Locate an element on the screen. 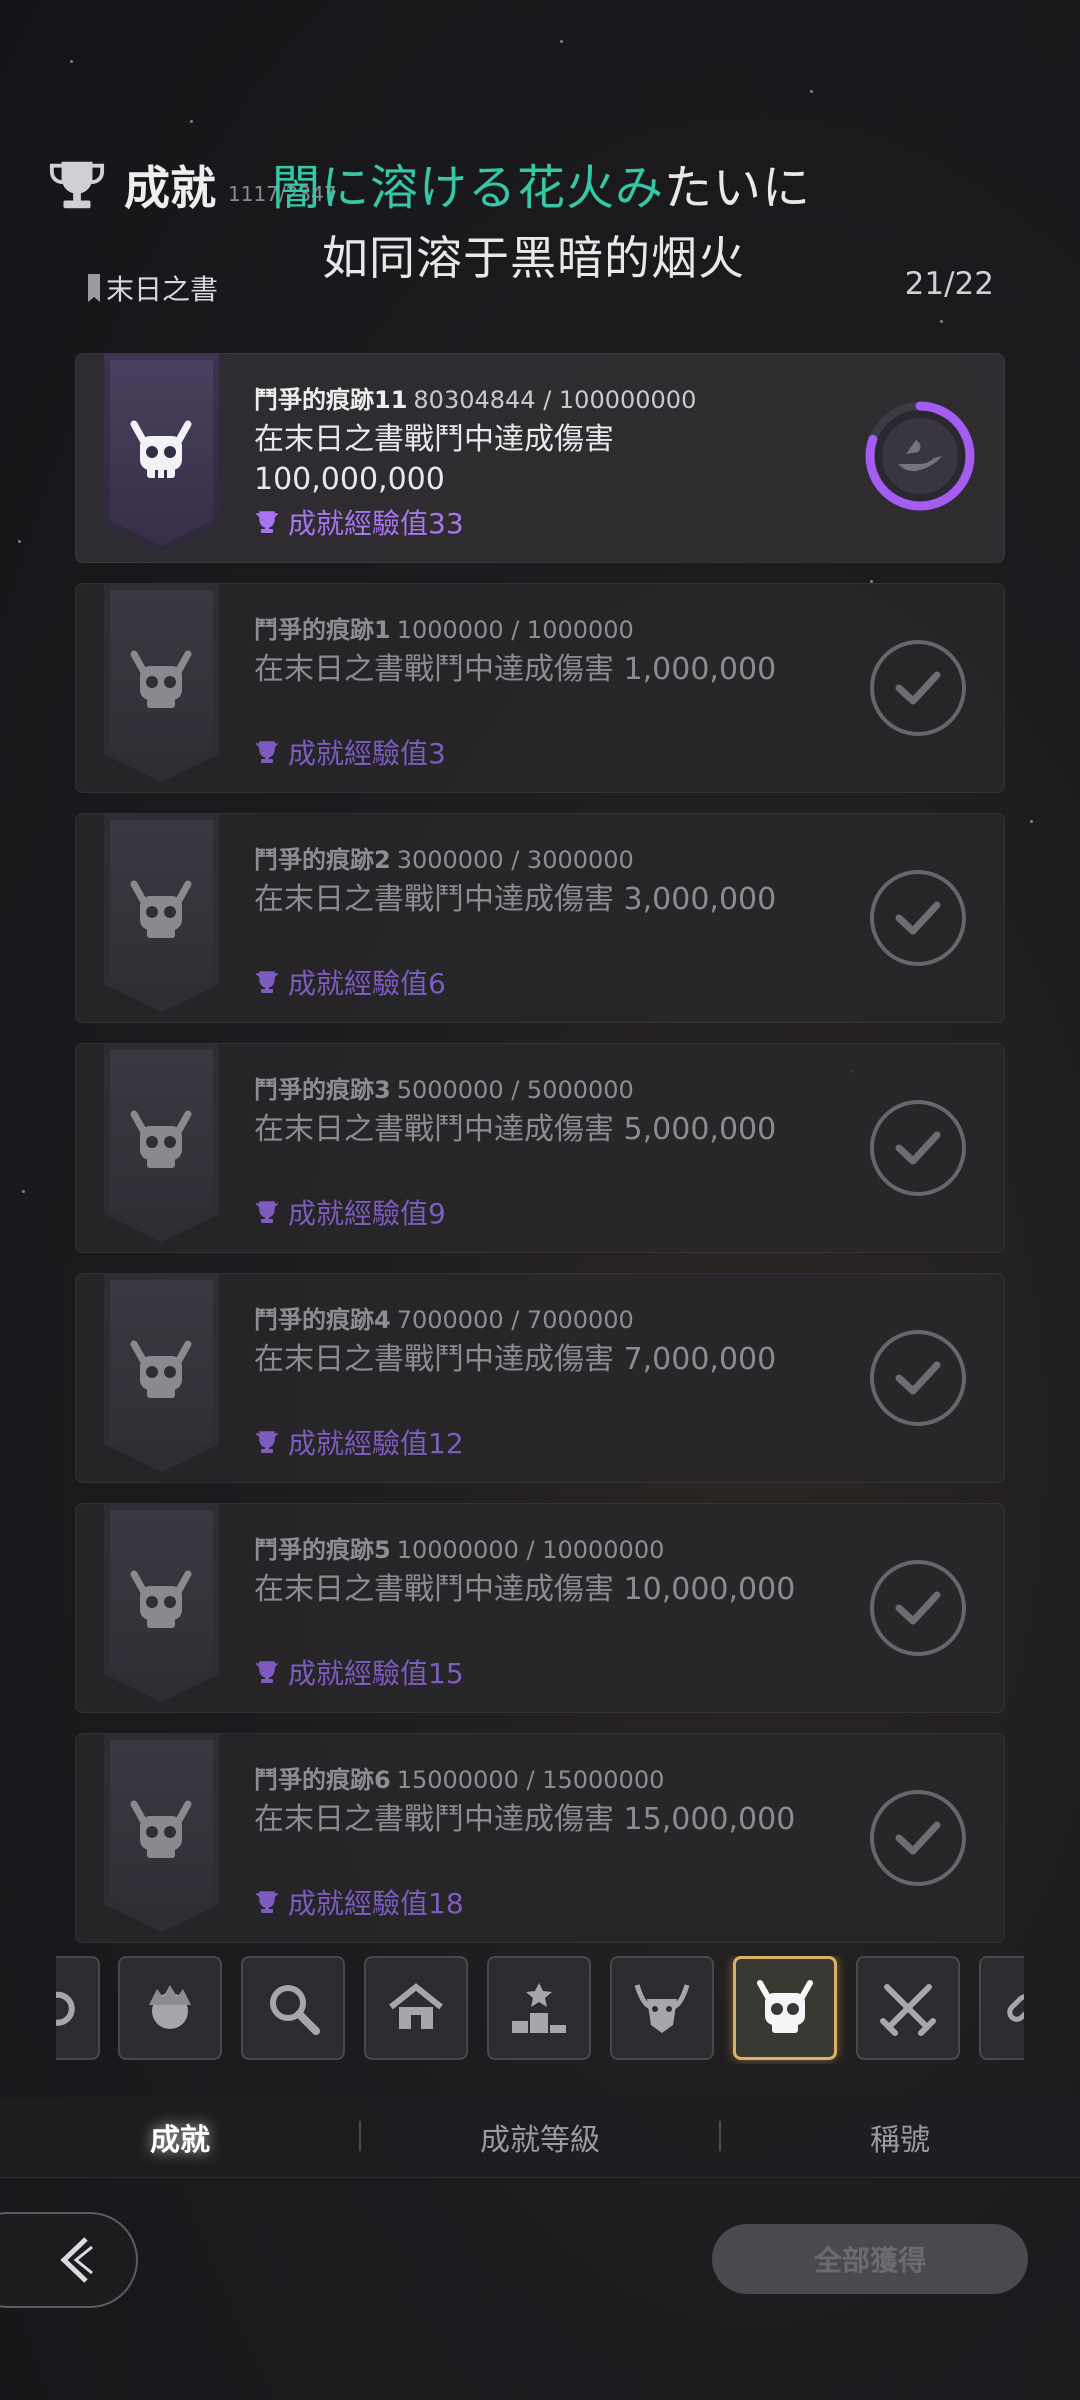  achievement-title-line: 鬥爭的痕跡4 7000000 / 7000000 is located at coordinates (444, 1317).